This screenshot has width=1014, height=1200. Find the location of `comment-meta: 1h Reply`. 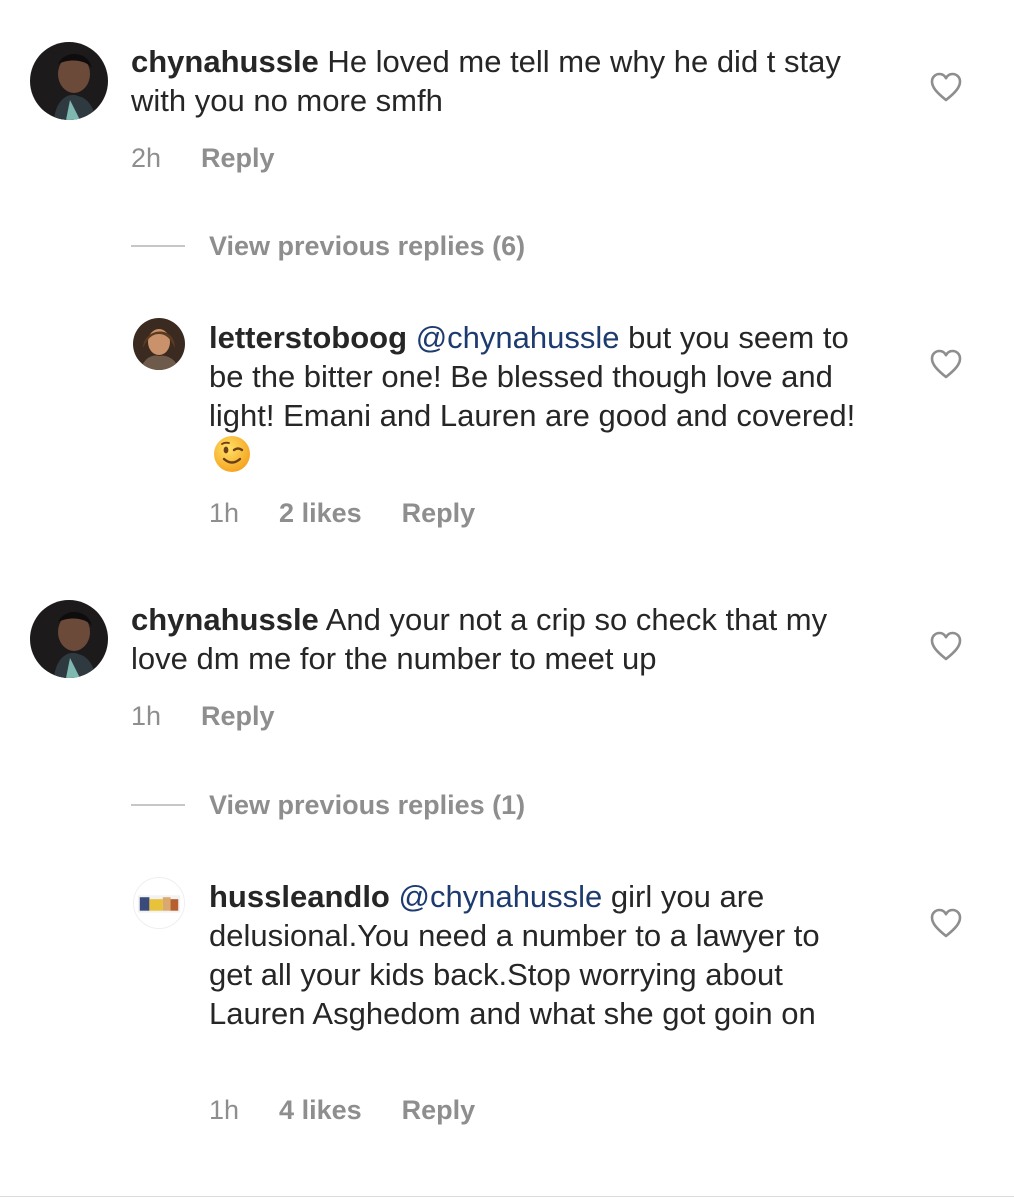

comment-meta: 1h Reply is located at coordinates (203, 716).